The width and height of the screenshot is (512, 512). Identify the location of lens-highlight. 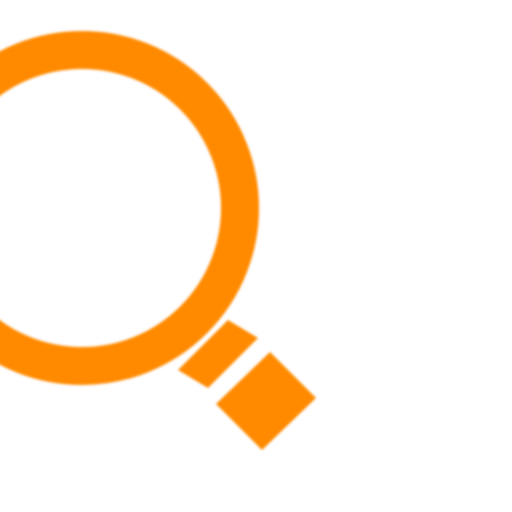
(56, 114).